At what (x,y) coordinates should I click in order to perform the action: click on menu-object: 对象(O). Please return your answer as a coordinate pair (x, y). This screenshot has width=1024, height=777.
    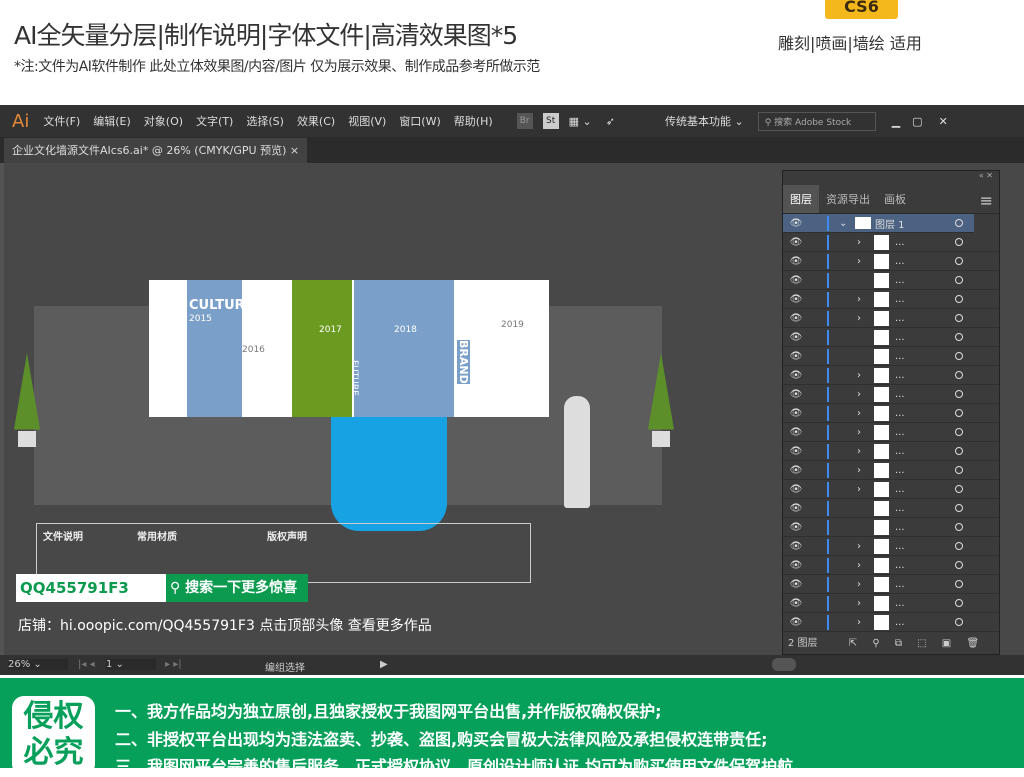
    Looking at the image, I should click on (163, 121).